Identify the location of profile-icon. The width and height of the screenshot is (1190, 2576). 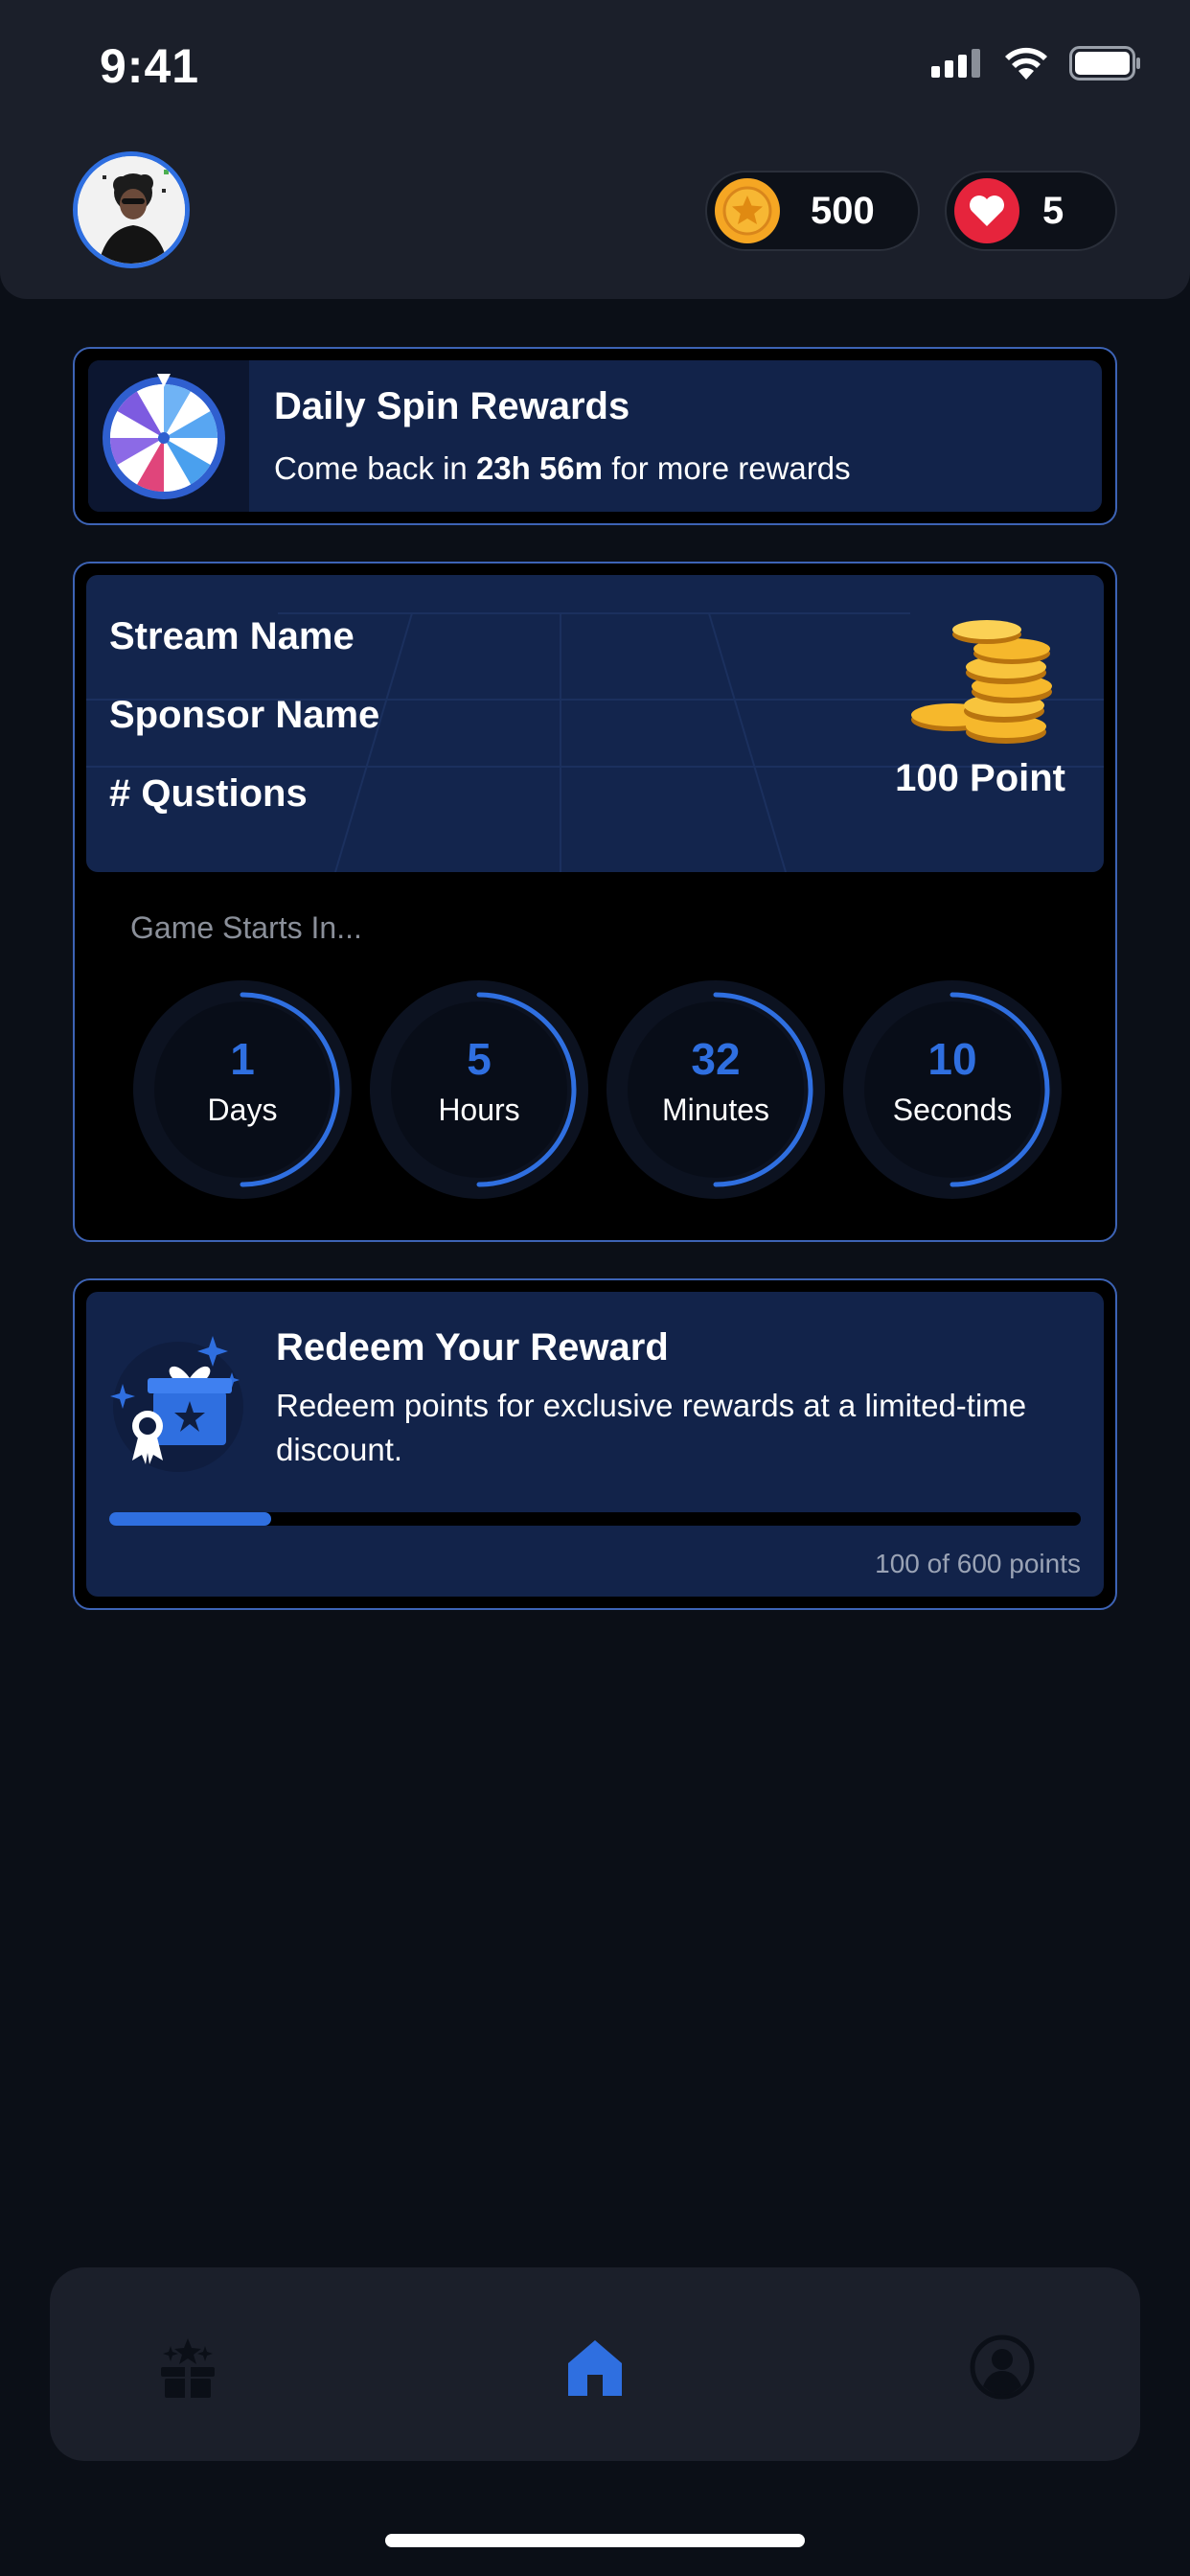
(1003, 2367).